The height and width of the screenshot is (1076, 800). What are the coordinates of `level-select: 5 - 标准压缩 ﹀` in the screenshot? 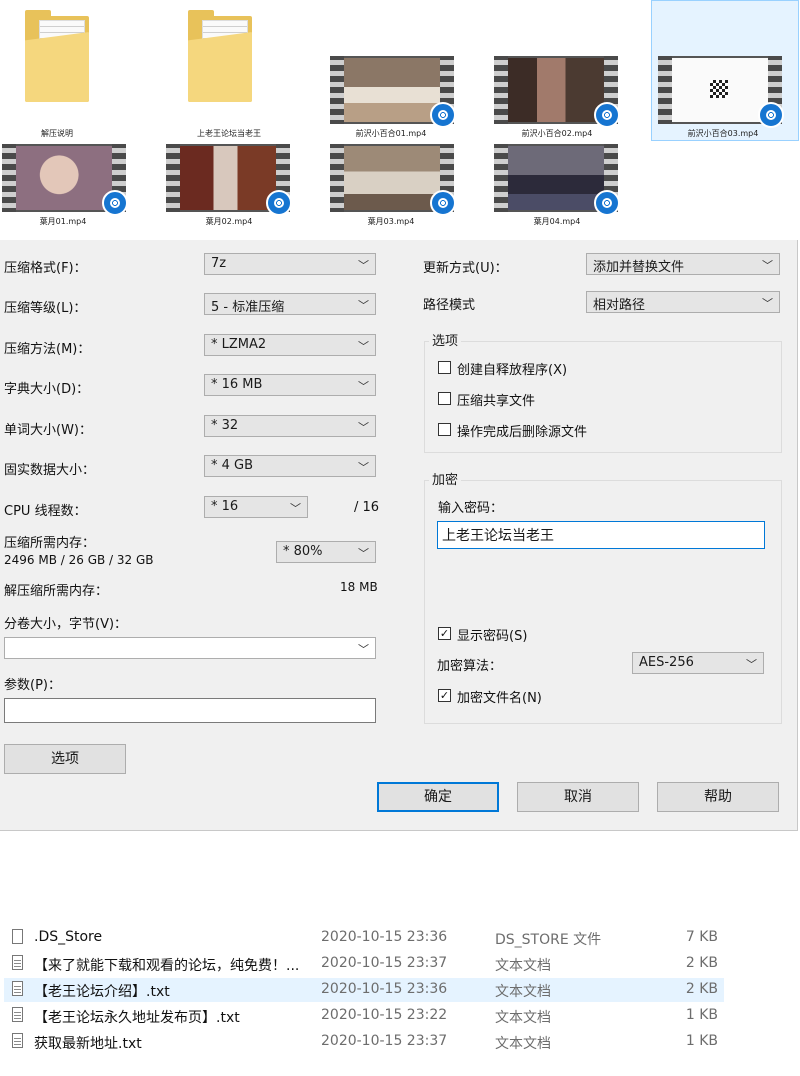 It's located at (290, 304).